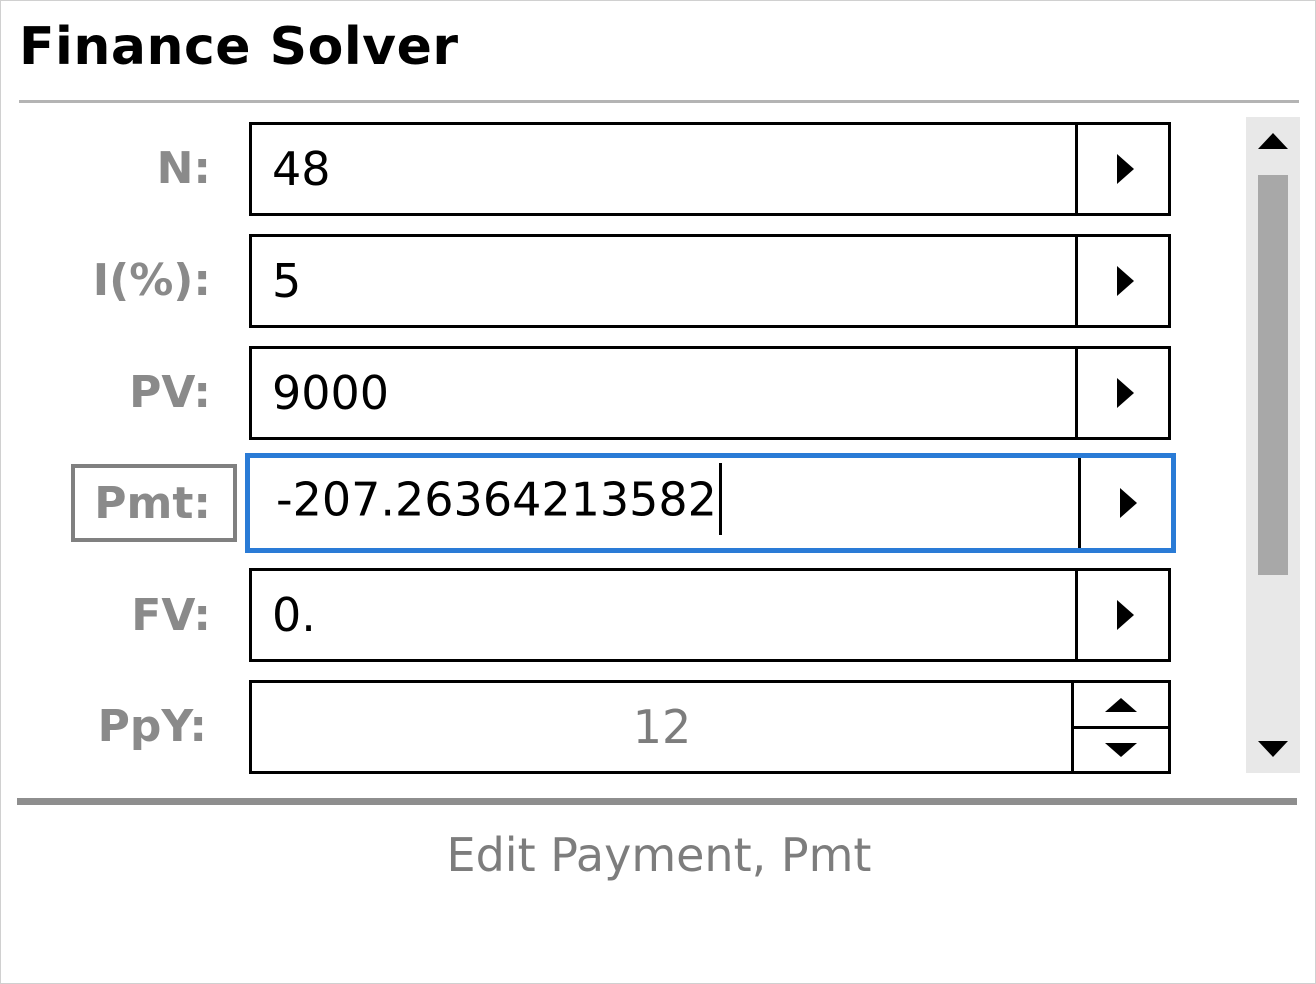 The height and width of the screenshot is (984, 1316). Describe the element at coordinates (1273, 141) in the screenshot. I see `scroll-up-arrow-icon` at that location.